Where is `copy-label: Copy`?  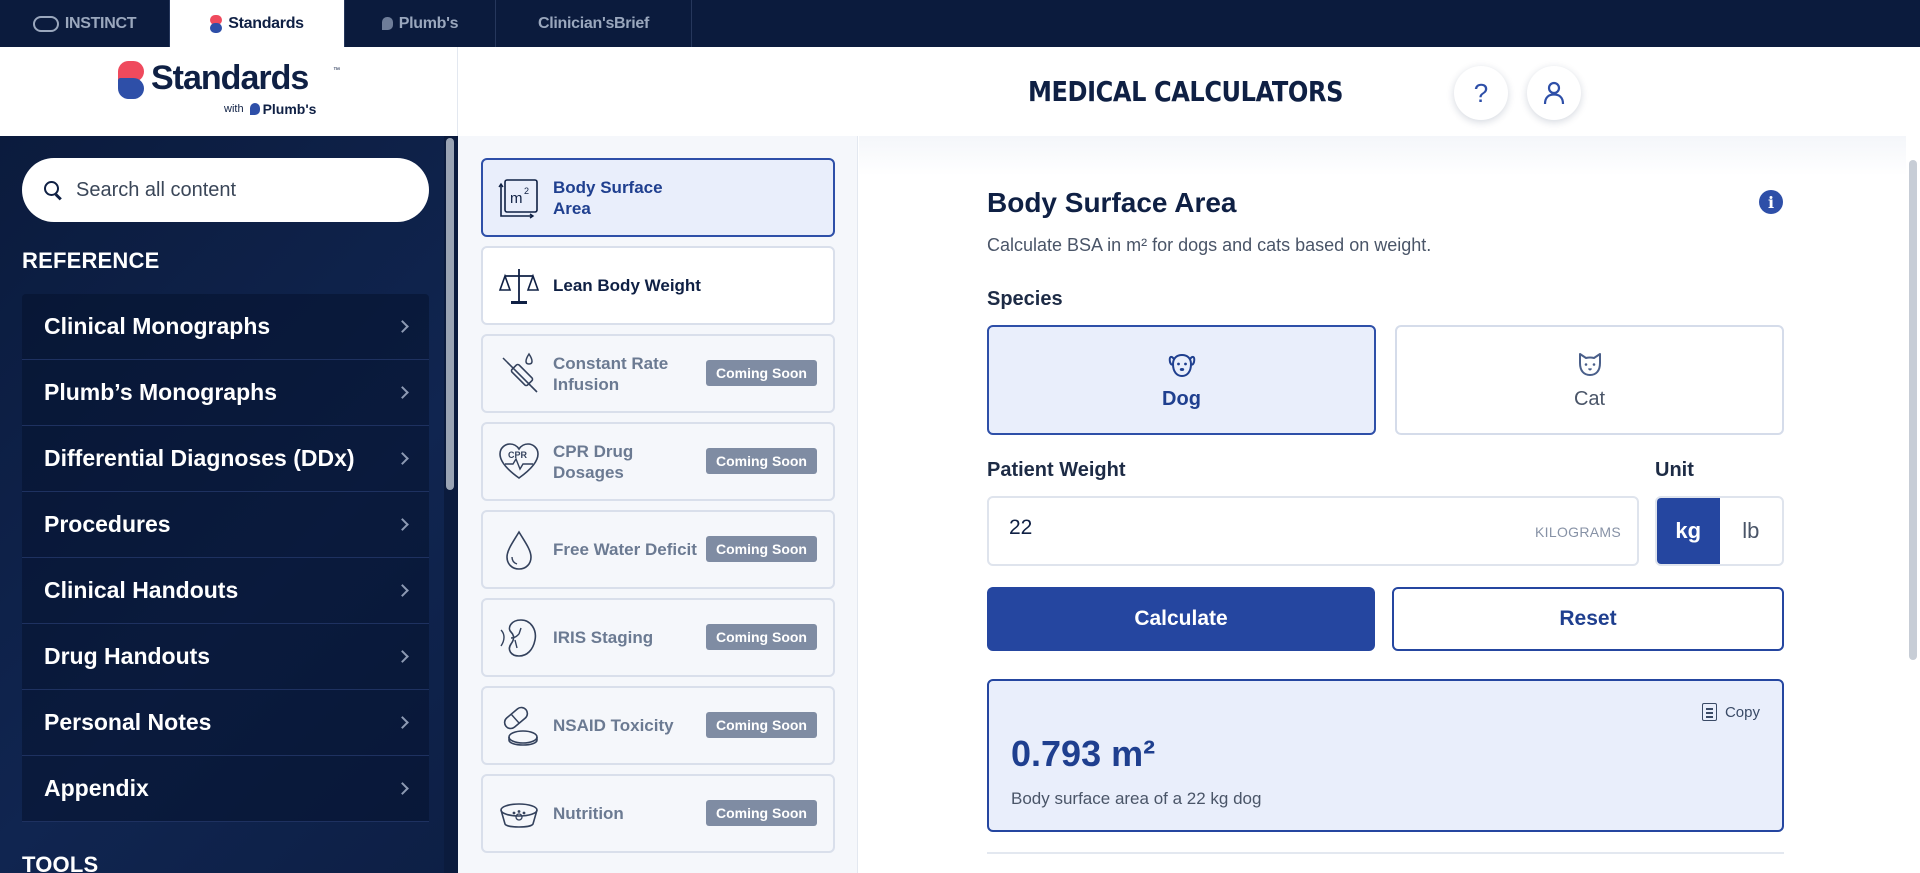
copy-label: Copy is located at coordinates (1742, 712).